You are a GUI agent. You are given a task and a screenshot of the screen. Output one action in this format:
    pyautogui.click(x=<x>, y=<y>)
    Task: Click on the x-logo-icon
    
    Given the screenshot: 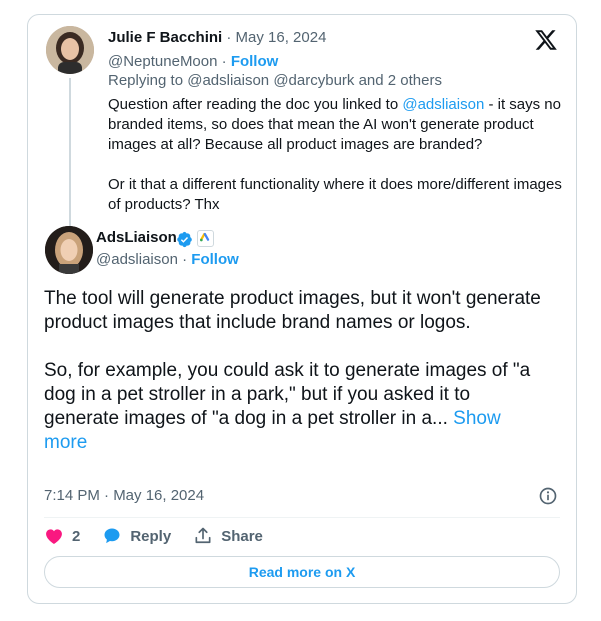 What is the action you would take?
    pyautogui.click(x=546, y=40)
    